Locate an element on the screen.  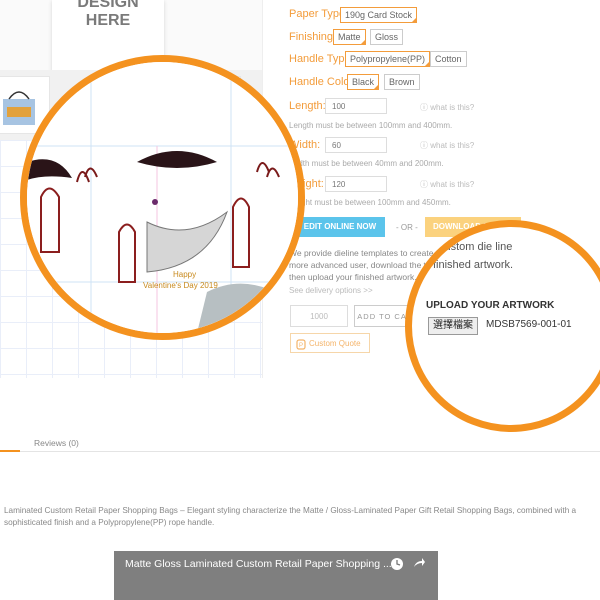
height-hint: Height must be between 100mm and 450mm. is located at coordinates (370, 202).